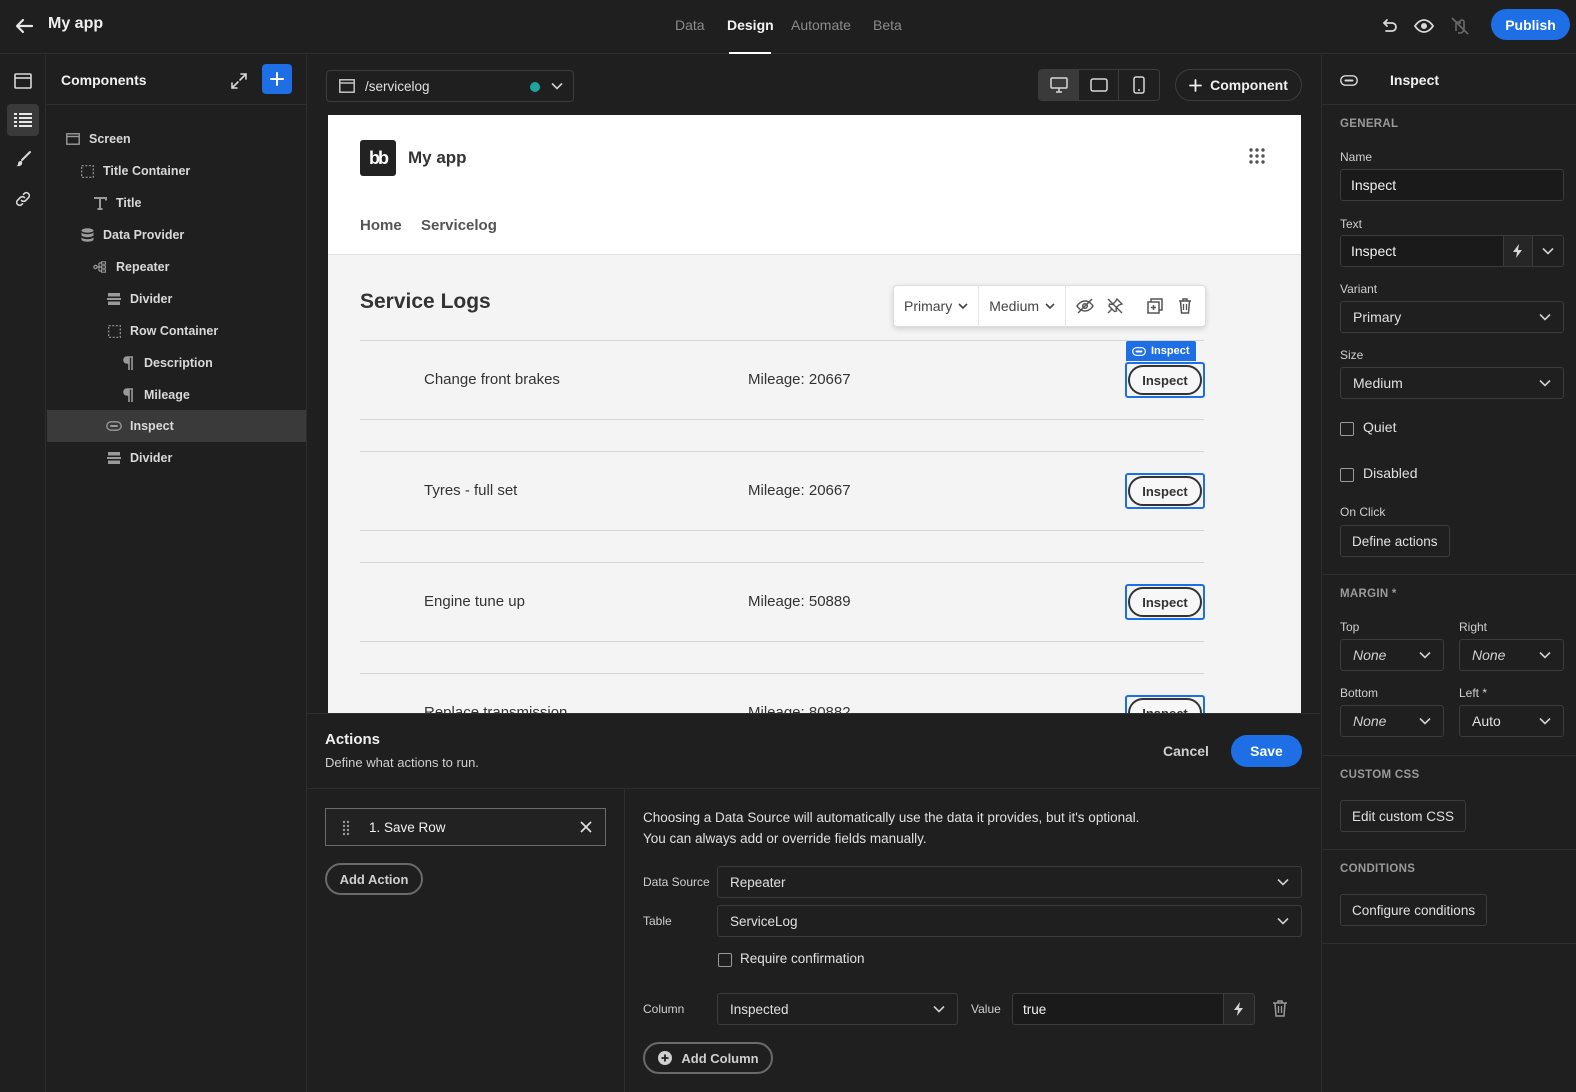  I want to click on publish-button: Publish, so click(1530, 24).